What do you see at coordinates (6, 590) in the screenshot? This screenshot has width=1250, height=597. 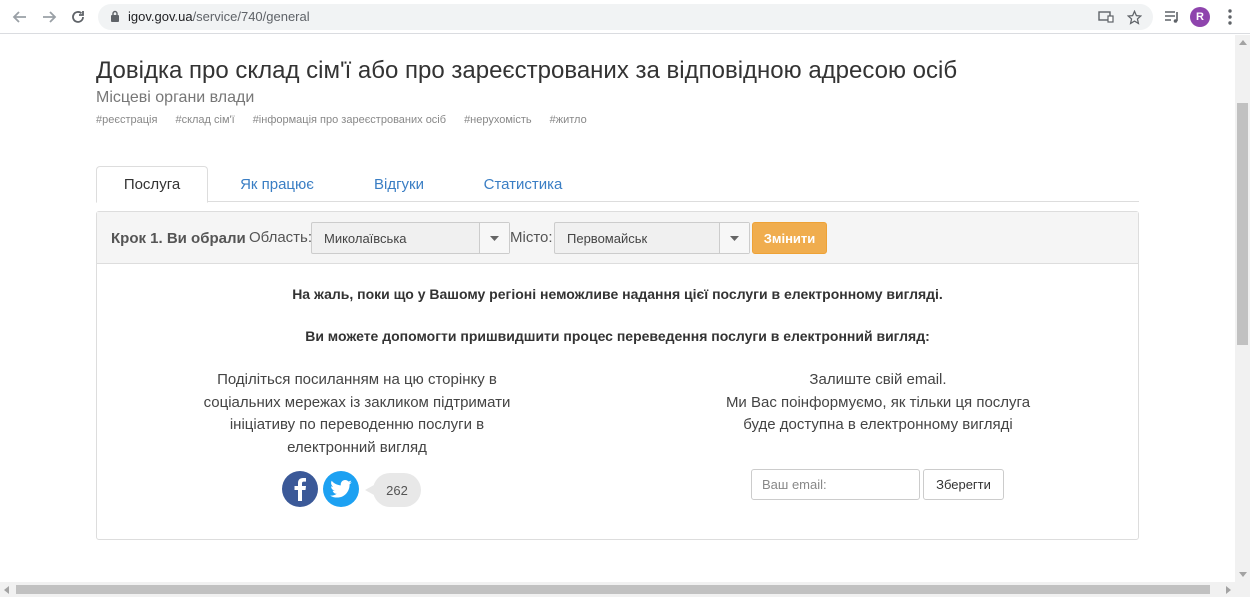 I see `scroll-left-icon` at bounding box center [6, 590].